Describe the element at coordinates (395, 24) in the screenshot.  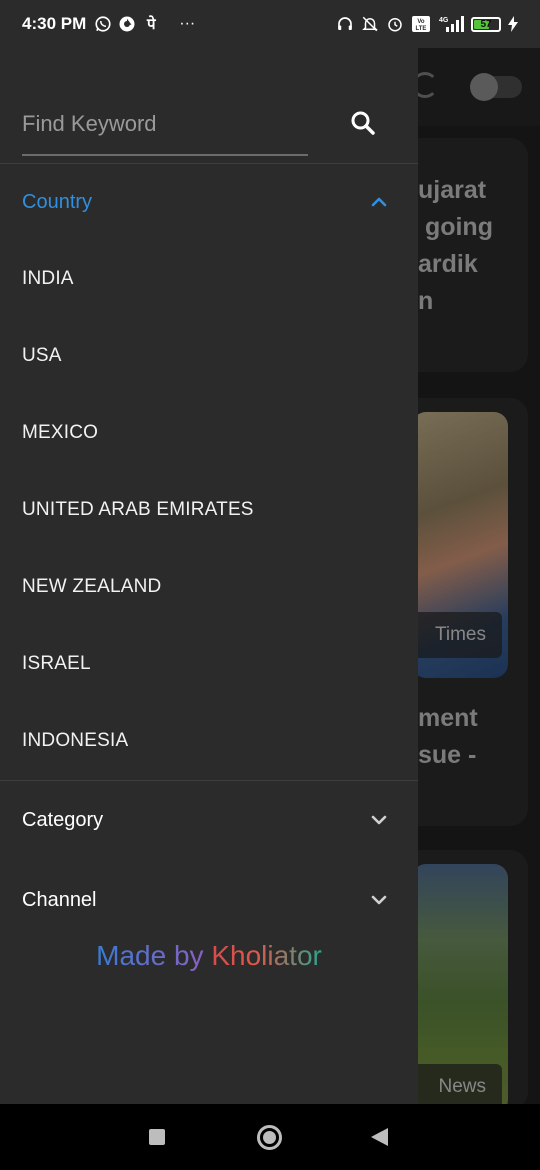
I see `alarm-icon` at that location.